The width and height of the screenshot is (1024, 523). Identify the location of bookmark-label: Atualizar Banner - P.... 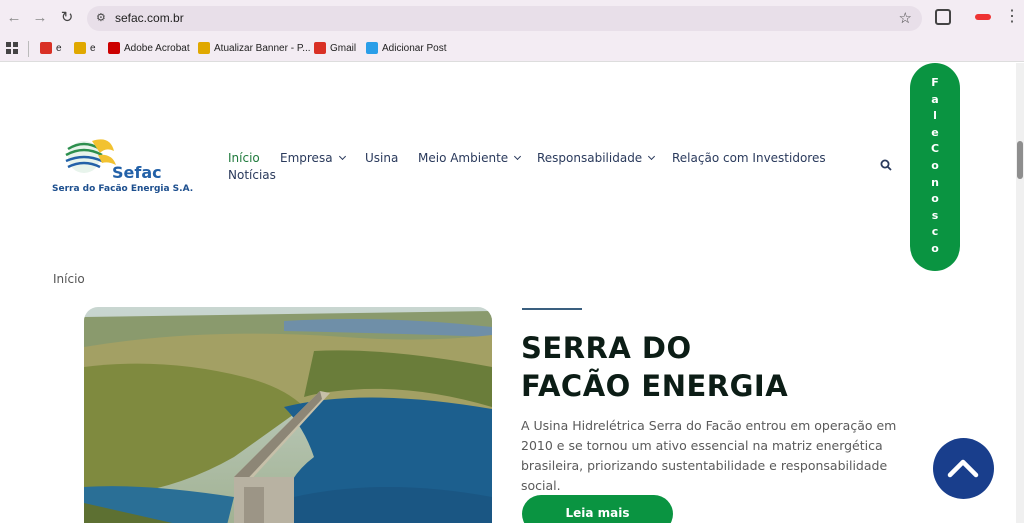
(262, 48).